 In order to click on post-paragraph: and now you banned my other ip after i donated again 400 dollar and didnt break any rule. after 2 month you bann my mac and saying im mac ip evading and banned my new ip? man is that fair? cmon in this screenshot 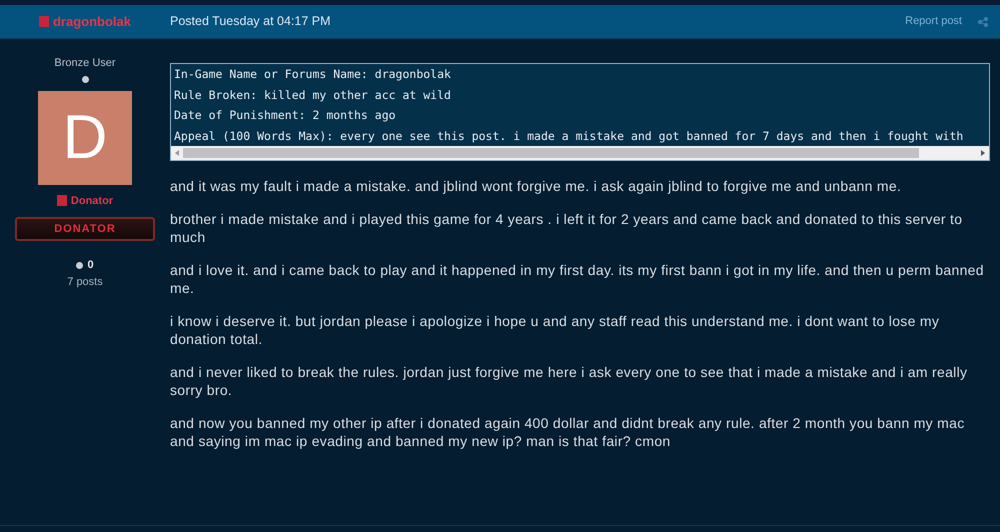, I will do `click(568, 432)`.